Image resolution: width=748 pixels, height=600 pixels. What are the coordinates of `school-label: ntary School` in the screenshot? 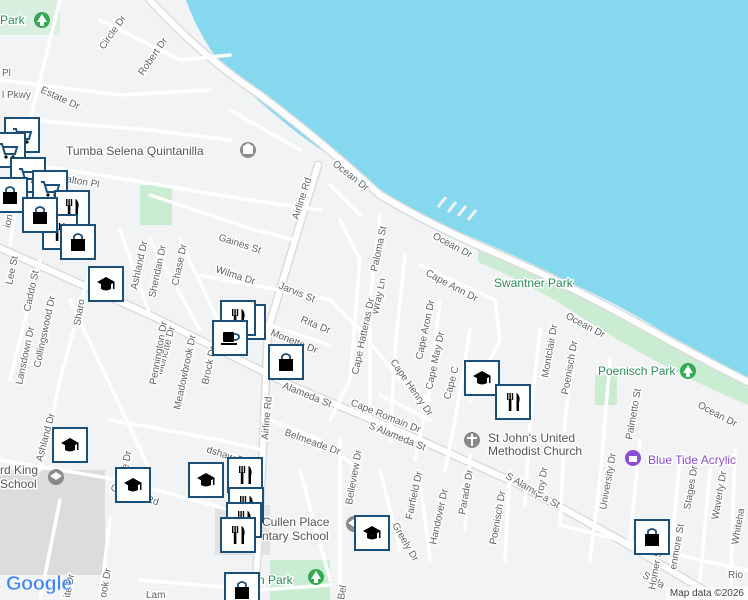 It's located at (296, 536).